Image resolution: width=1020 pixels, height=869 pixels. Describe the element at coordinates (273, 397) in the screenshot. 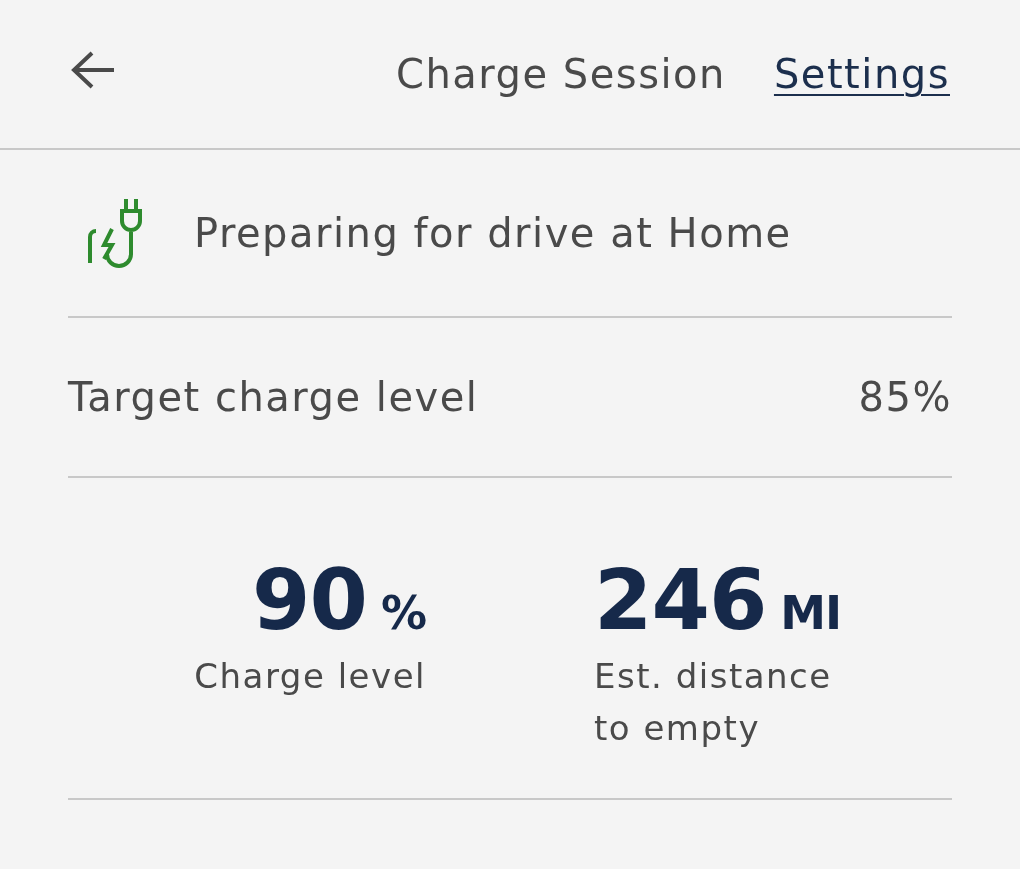

I see `target-label: Target charge level` at that location.